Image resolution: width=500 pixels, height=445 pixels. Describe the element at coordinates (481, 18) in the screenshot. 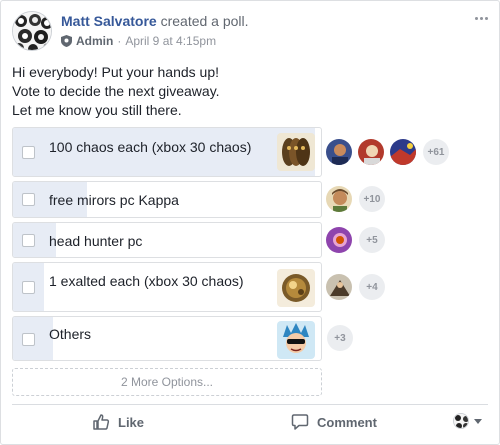

I see `post-options-button` at that location.